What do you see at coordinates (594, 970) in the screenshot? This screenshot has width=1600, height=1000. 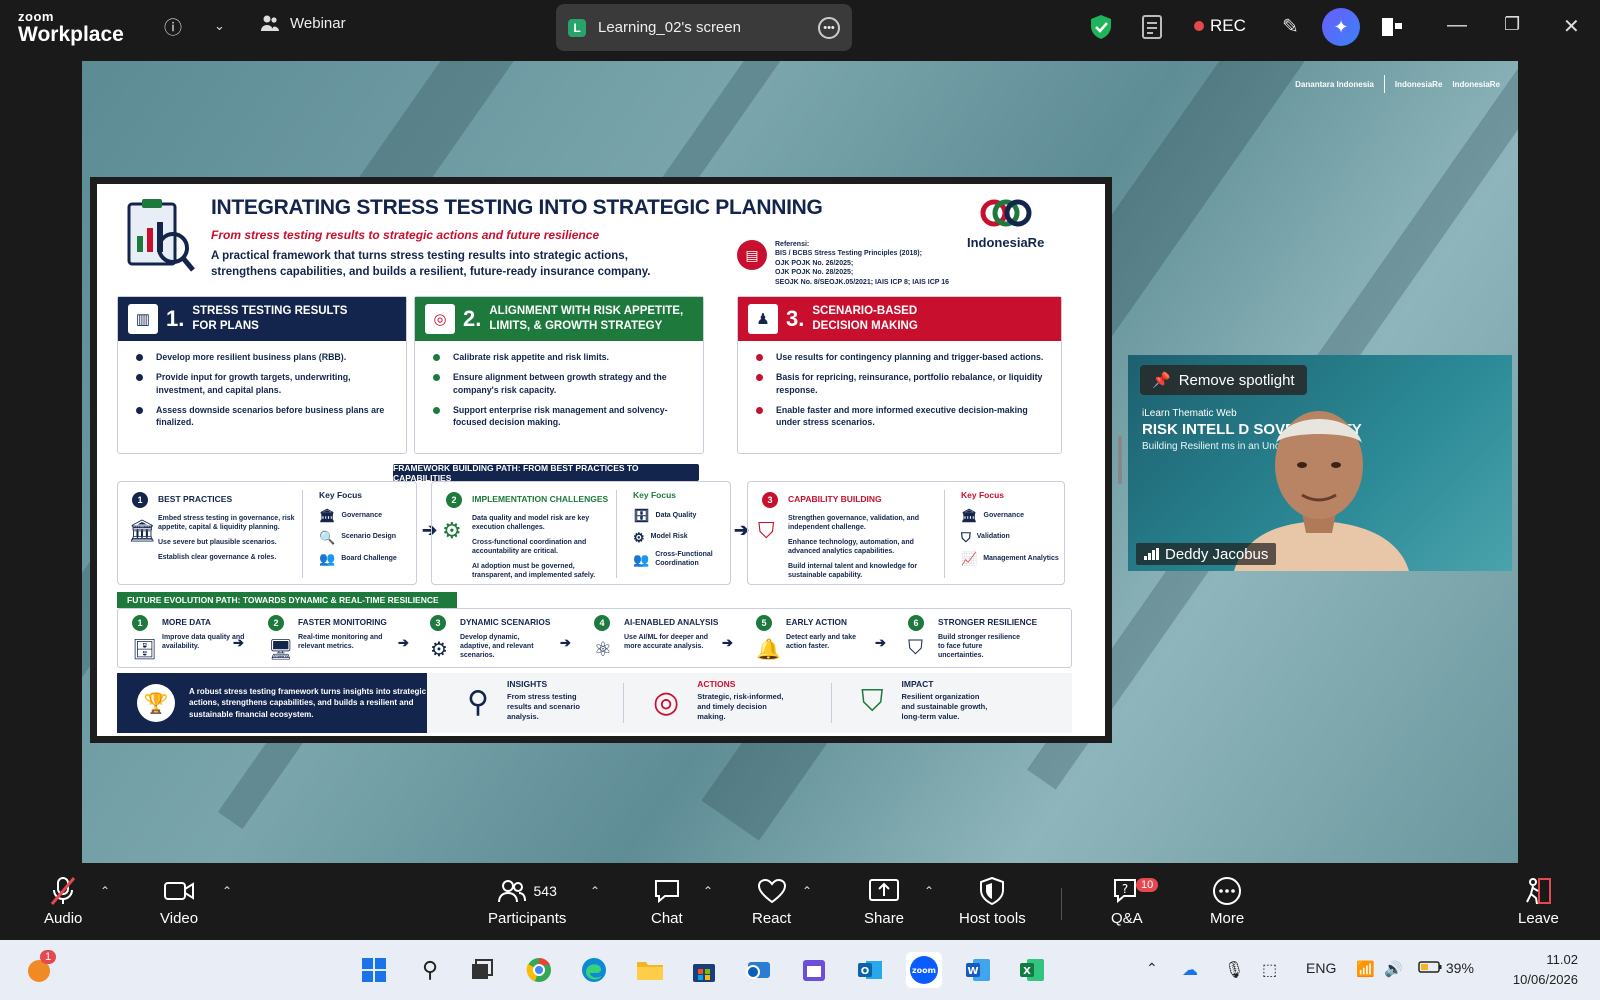 I see `edge-icon` at bounding box center [594, 970].